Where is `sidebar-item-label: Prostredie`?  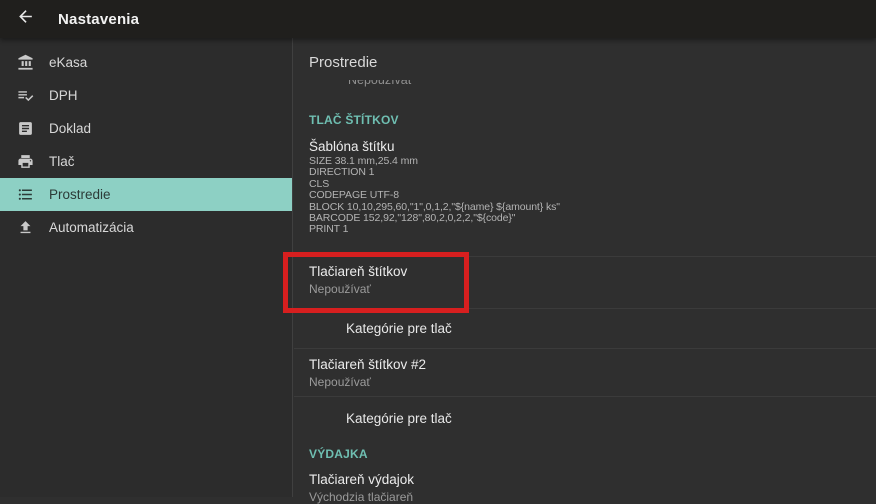
sidebar-item-label: Prostredie is located at coordinates (80, 194).